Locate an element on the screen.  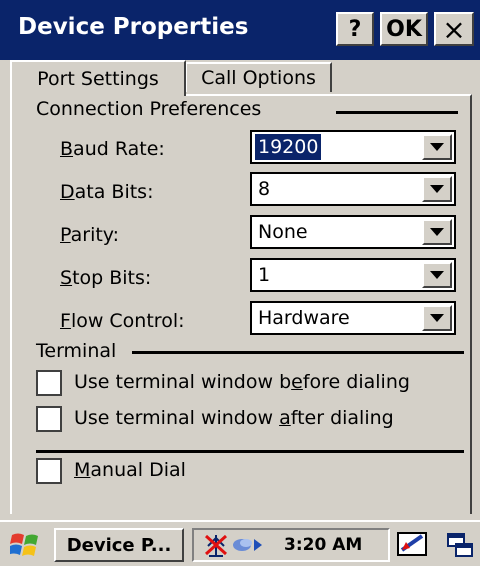
manual-dial-accelerator: M is located at coordinates (82, 470).